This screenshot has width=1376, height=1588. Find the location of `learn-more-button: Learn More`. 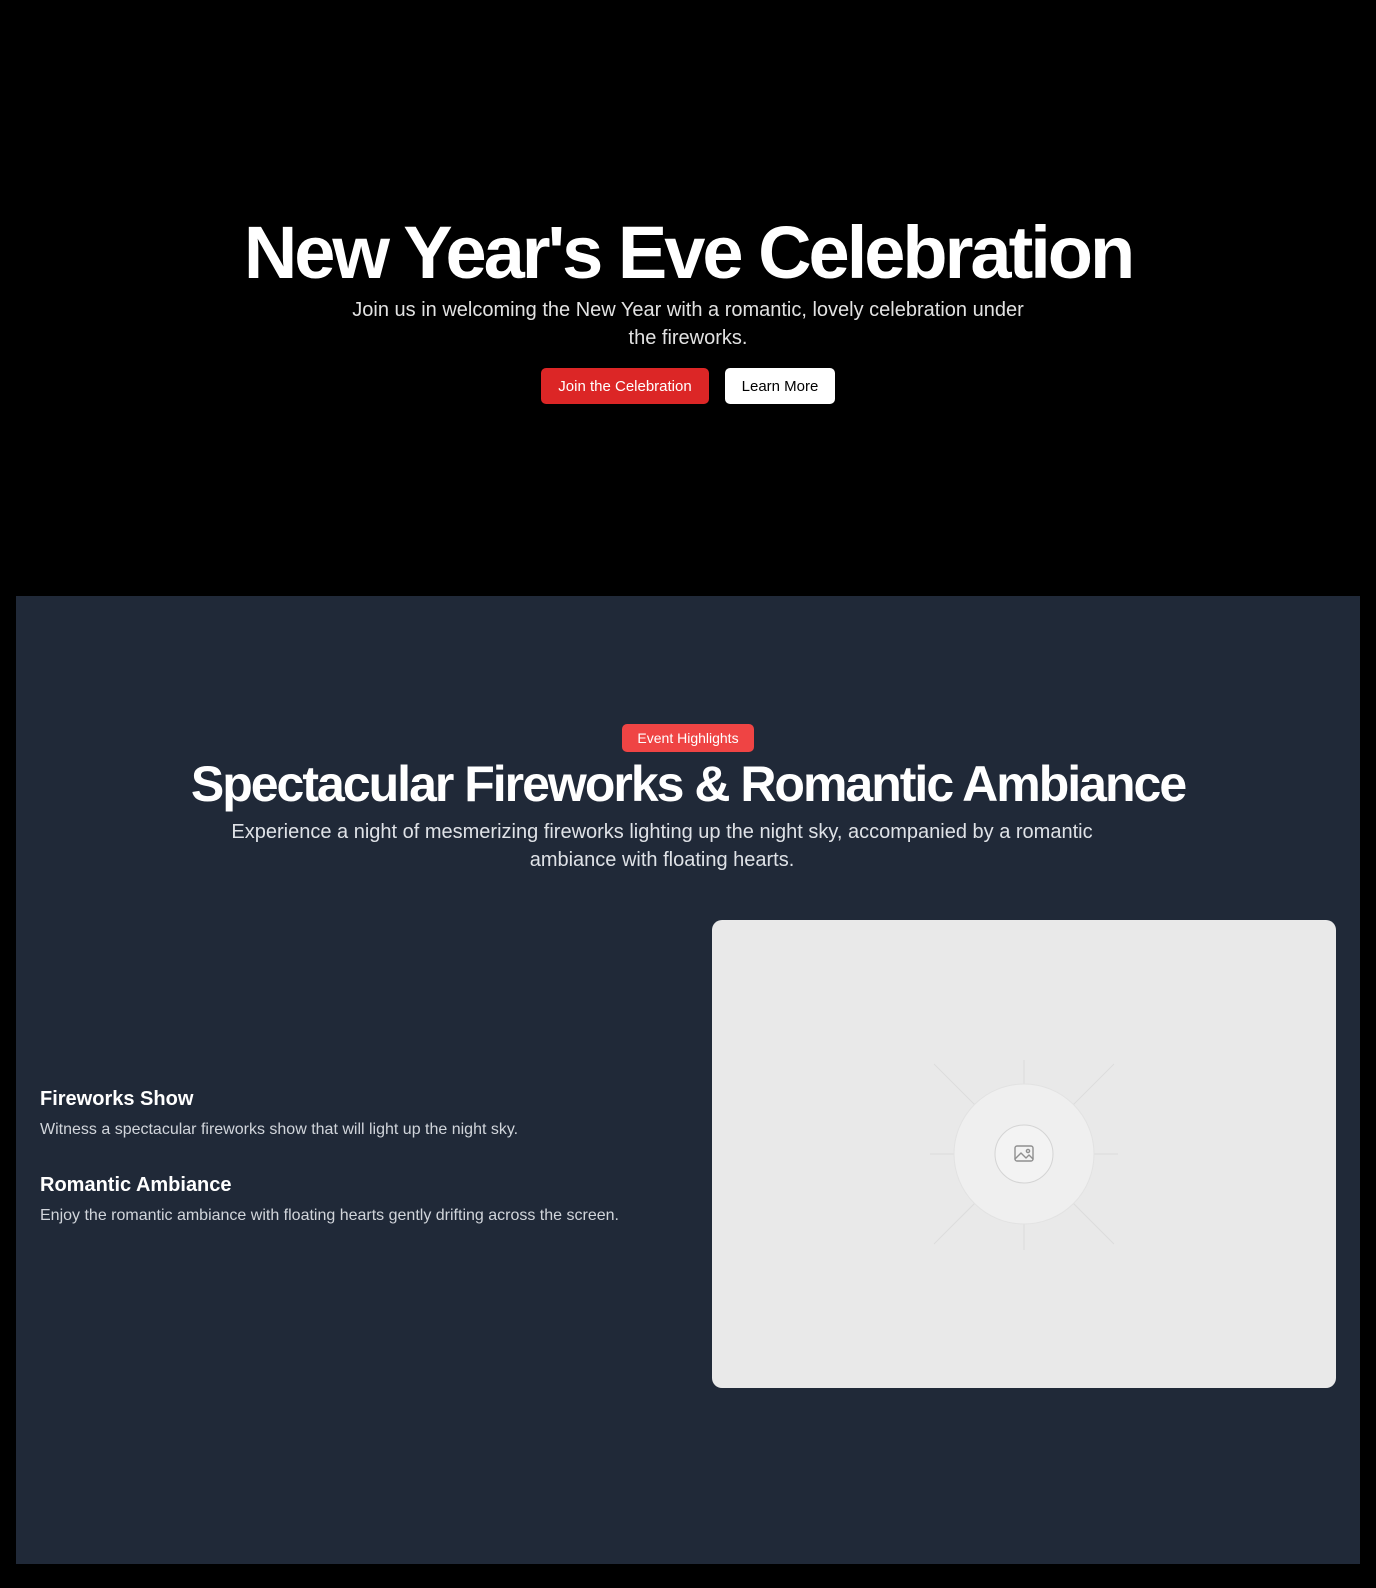

learn-more-button: Learn More is located at coordinates (780, 386).